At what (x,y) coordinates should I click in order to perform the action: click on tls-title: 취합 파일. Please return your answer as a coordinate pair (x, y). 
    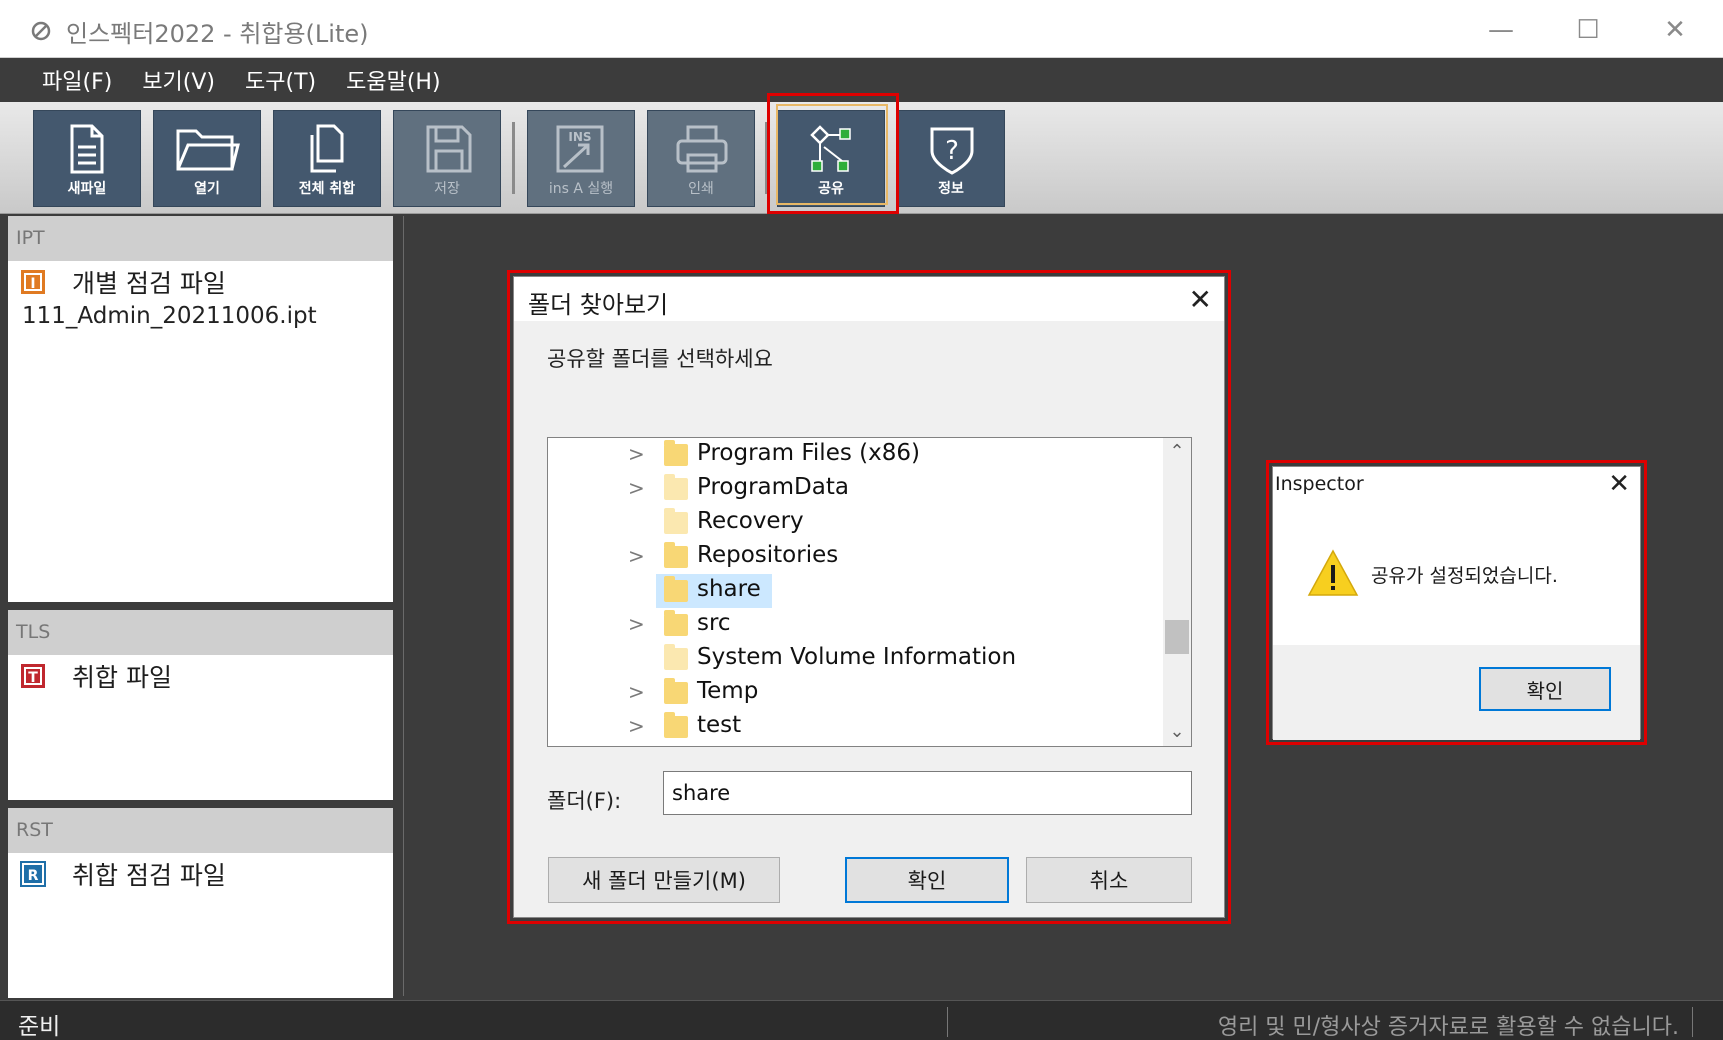
    Looking at the image, I should click on (122, 677).